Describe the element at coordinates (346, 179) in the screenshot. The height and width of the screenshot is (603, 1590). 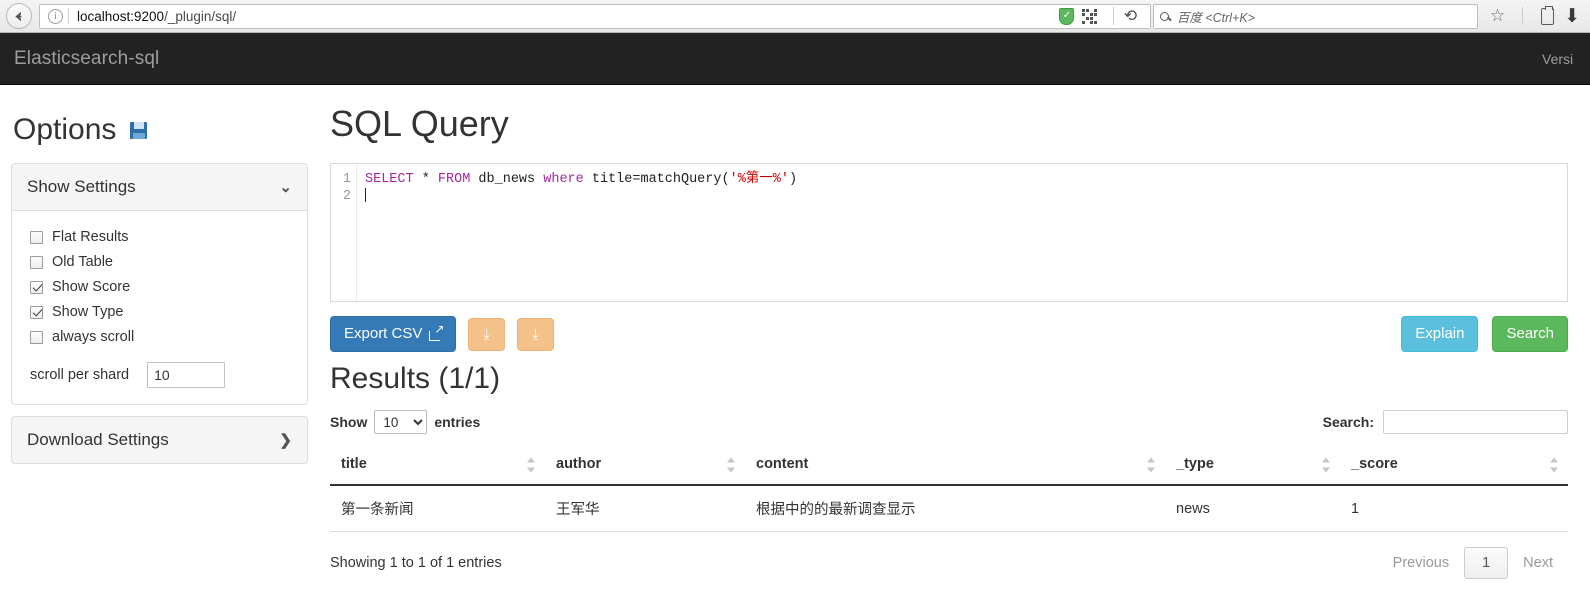
I see `line-number: 1` at that location.